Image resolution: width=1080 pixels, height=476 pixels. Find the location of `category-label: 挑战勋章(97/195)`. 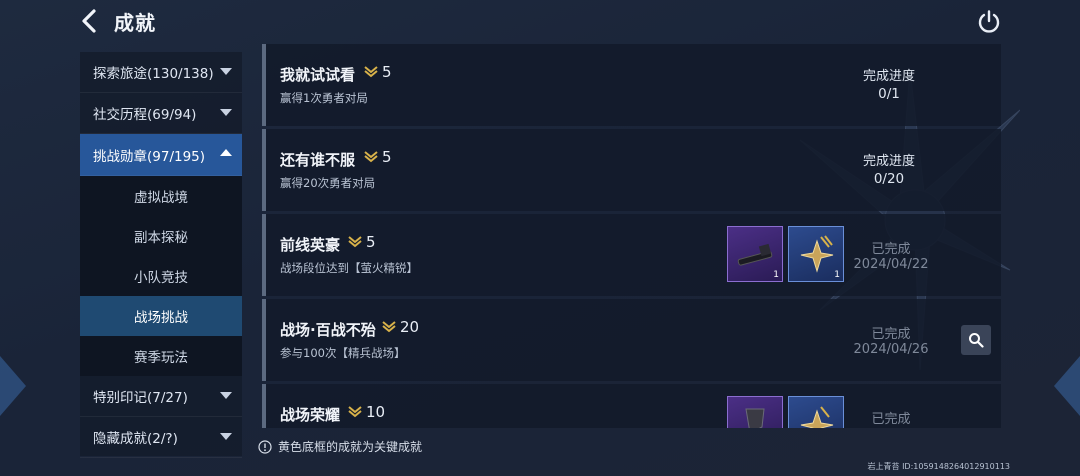

category-label: 挑战勋章(97/195) is located at coordinates (149, 156).